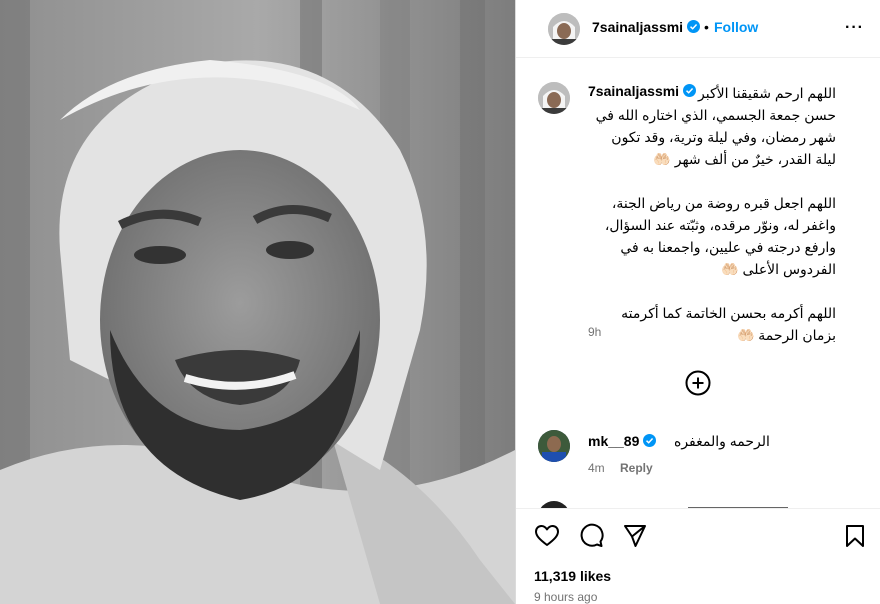  I want to click on caption-author-avatar, so click(554, 98).